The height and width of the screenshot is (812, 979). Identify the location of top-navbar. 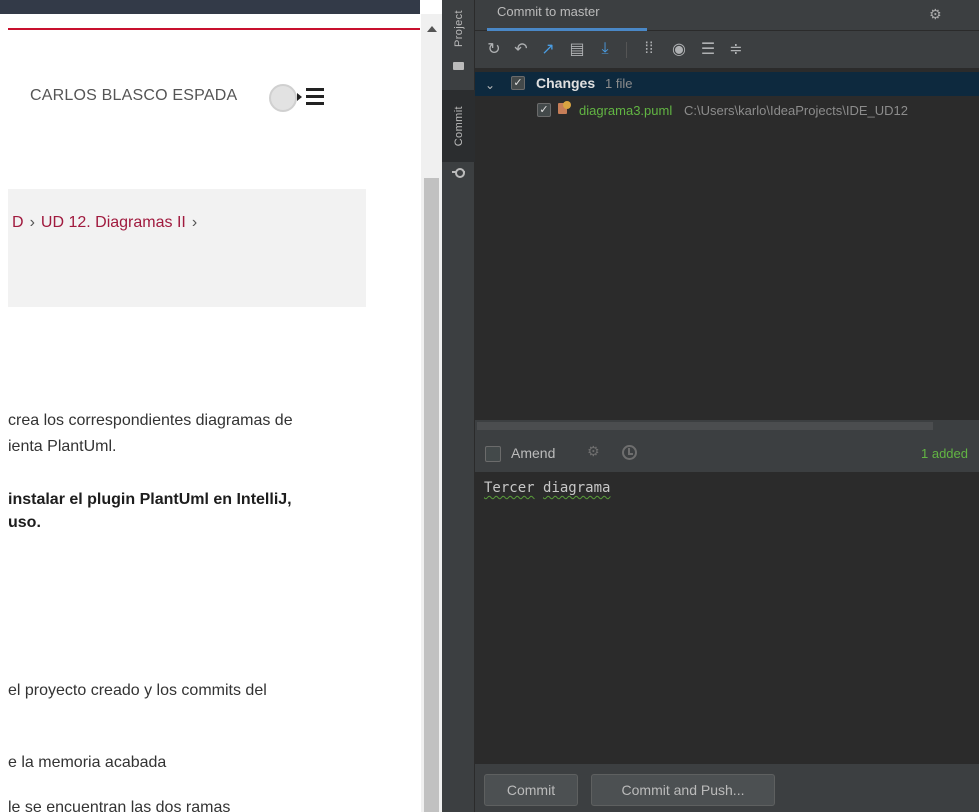
(210, 7).